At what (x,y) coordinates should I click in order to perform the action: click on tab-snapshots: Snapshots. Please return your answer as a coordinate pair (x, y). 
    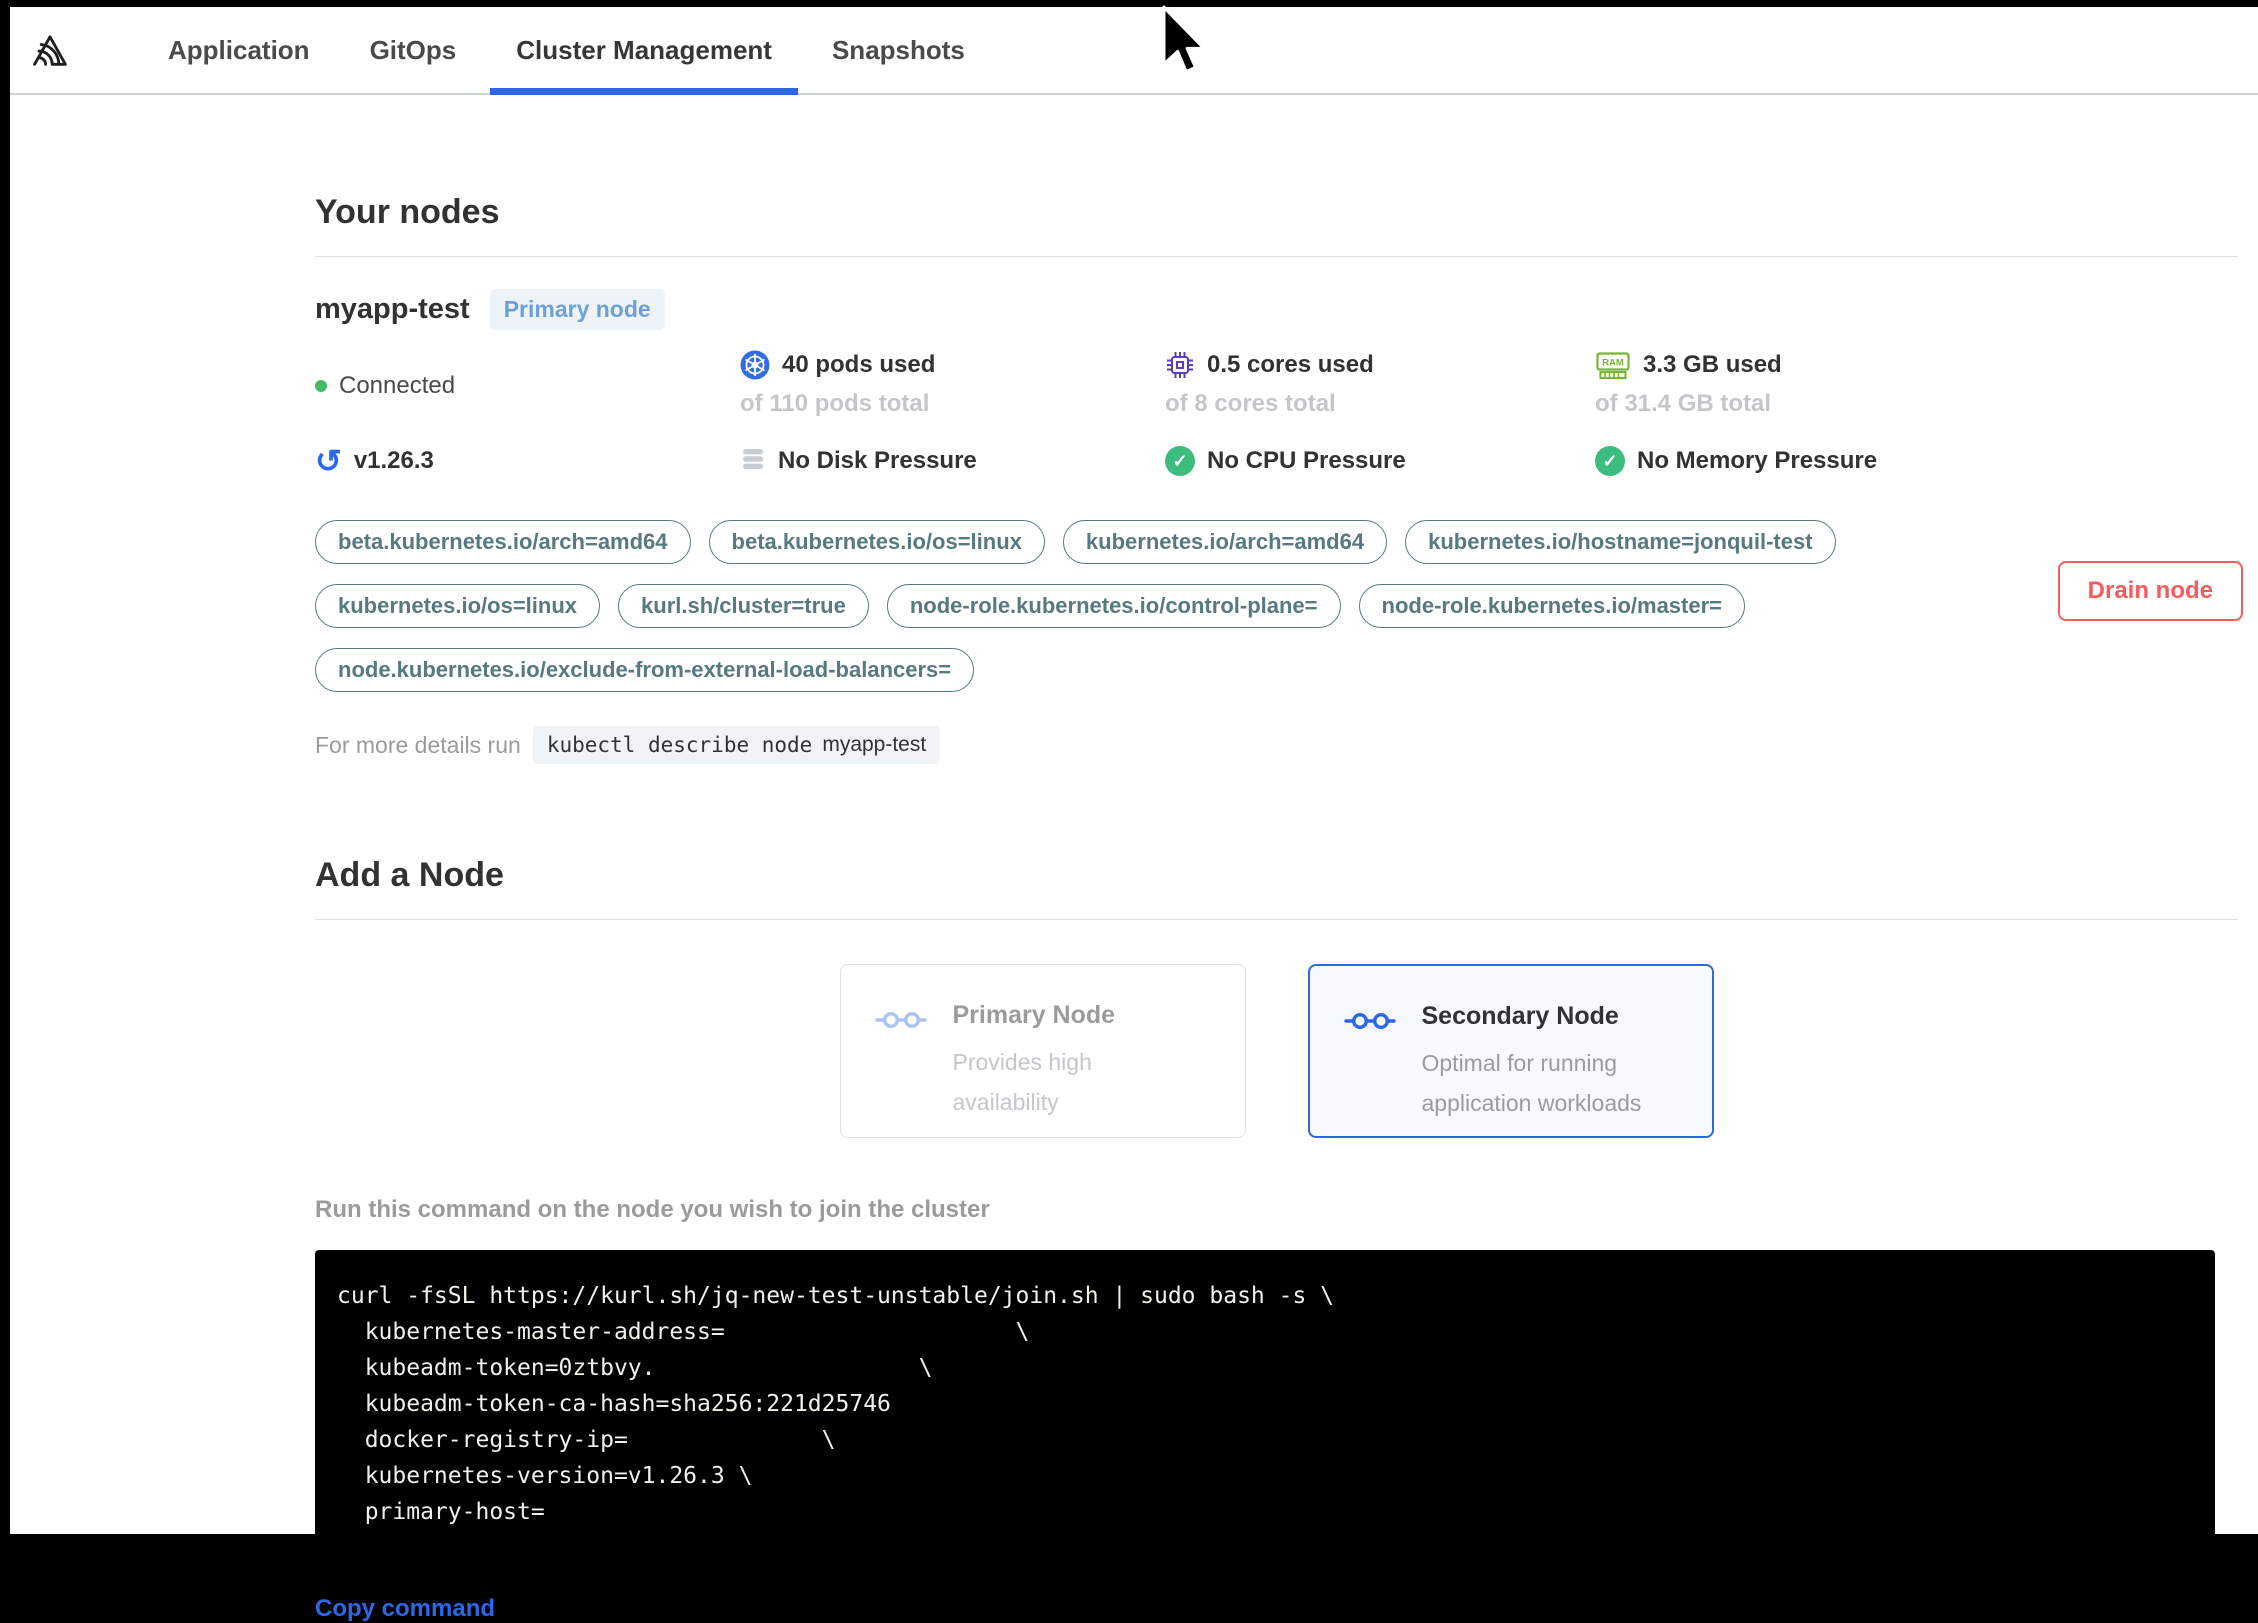
    Looking at the image, I should click on (898, 50).